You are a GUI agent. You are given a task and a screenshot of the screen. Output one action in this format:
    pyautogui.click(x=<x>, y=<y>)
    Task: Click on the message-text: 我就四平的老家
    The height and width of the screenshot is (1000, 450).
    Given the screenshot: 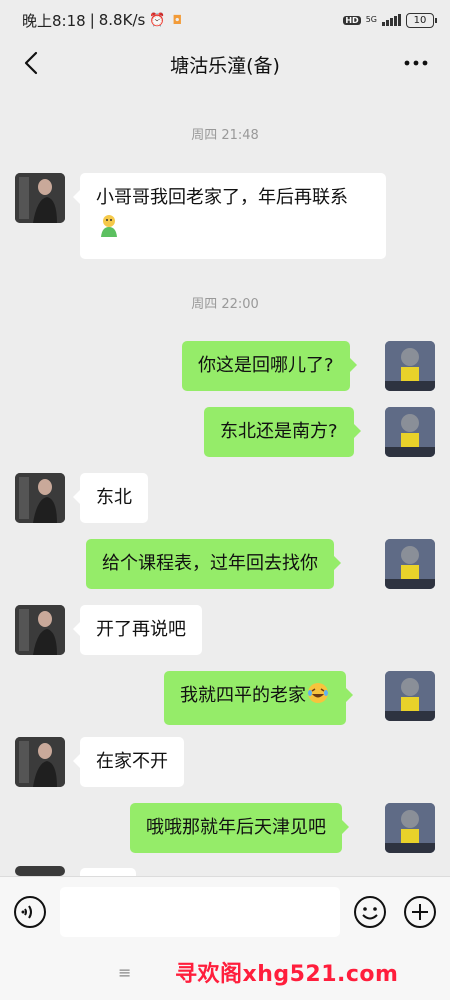 What is the action you would take?
    pyautogui.click(x=243, y=695)
    